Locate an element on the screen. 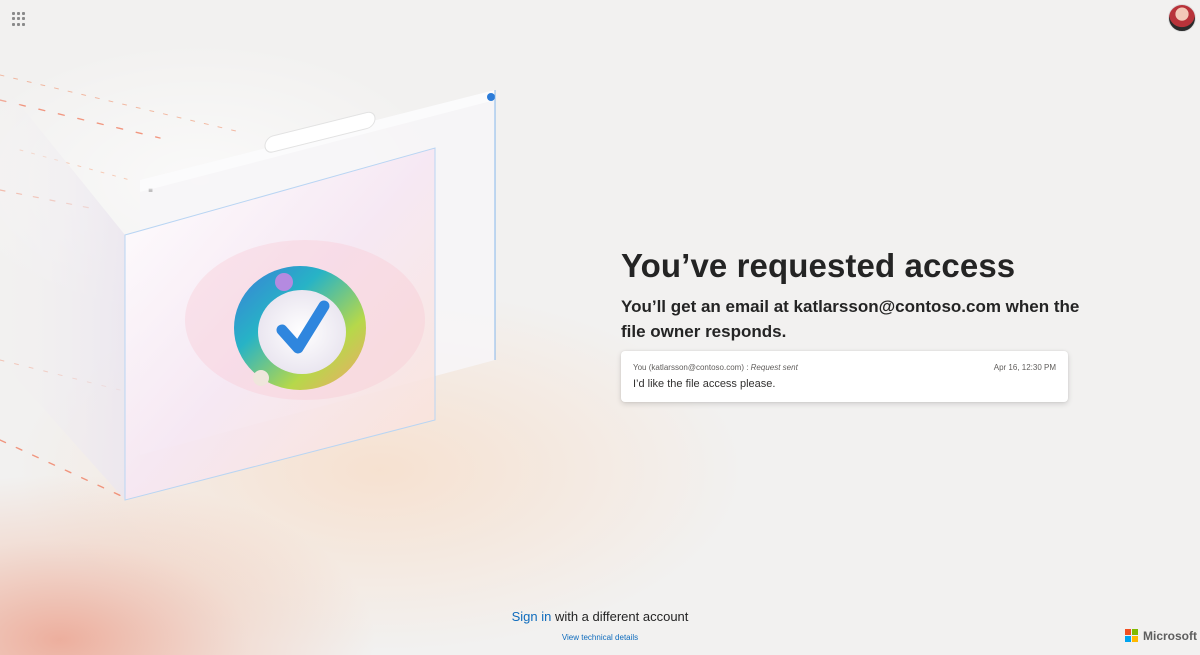  microsoft-logo-icon is located at coordinates (1132, 636).